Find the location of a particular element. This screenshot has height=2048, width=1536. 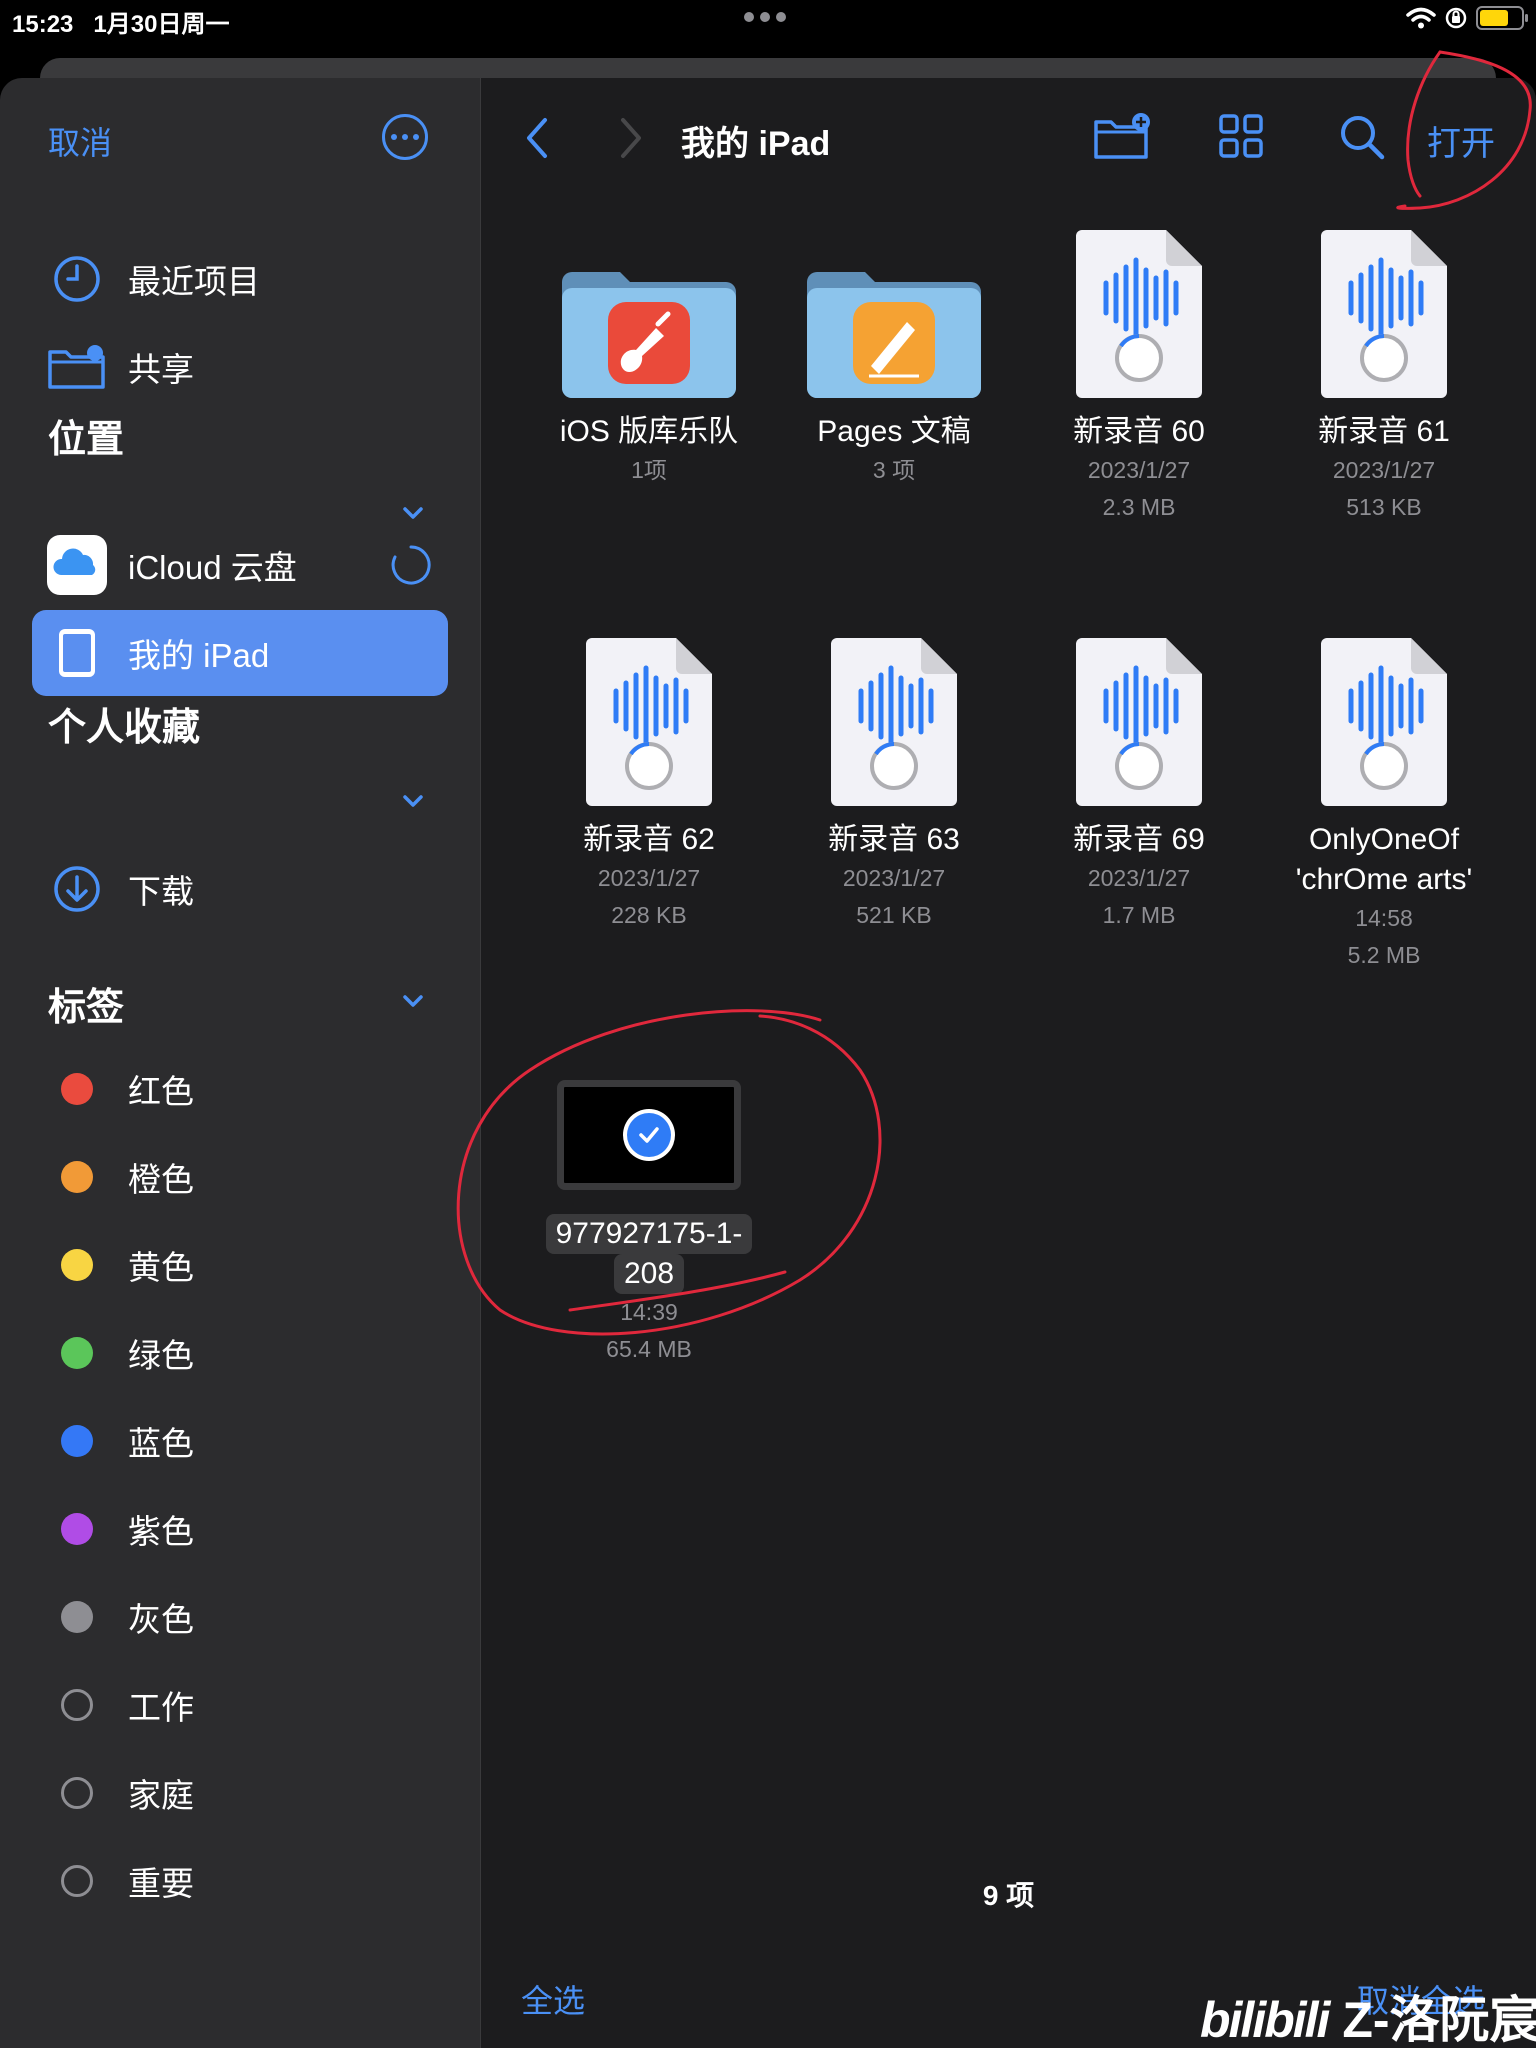

file-item: 新录音 63 2023/1/27 521 KB is located at coordinates (894, 780).